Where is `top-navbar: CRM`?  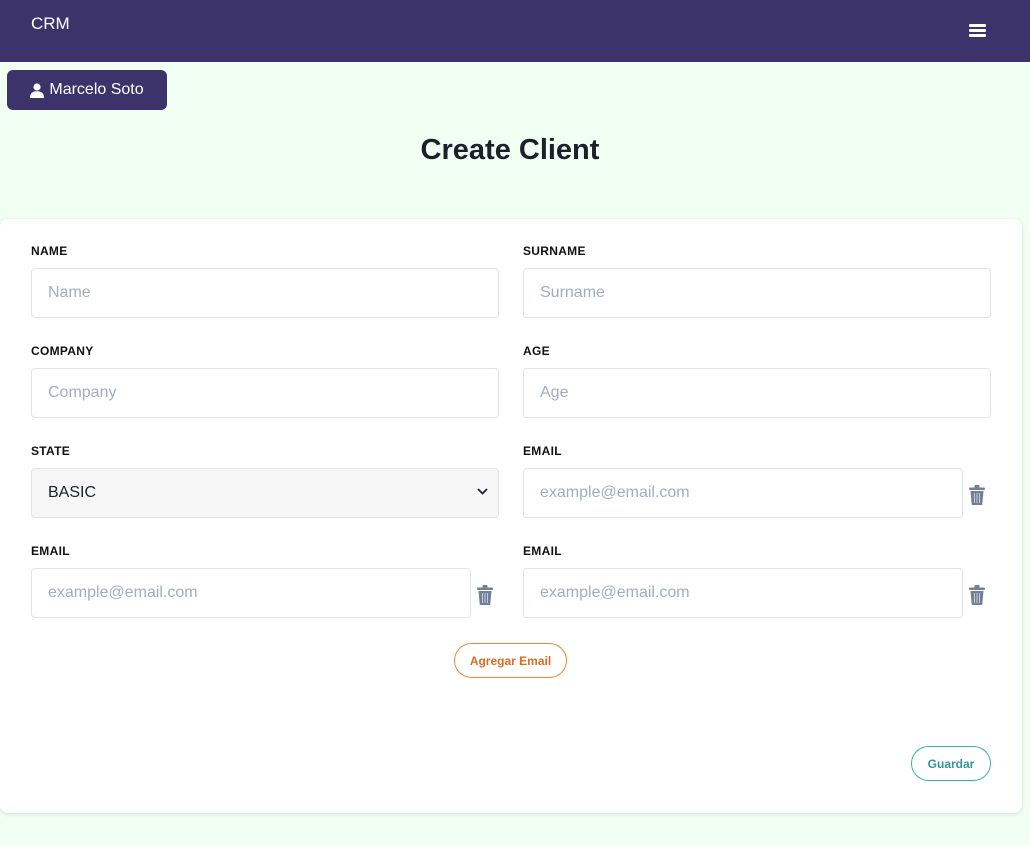
top-navbar: CRM is located at coordinates (515, 31).